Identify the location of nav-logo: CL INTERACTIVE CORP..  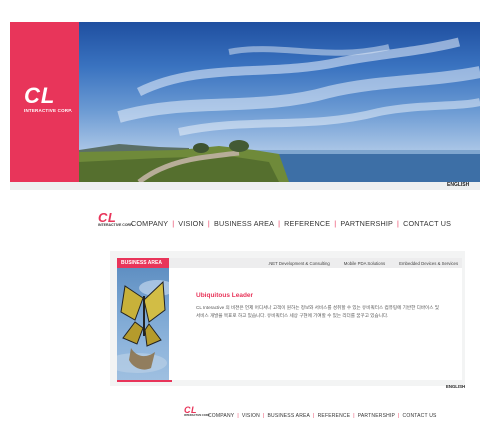
(115, 219).